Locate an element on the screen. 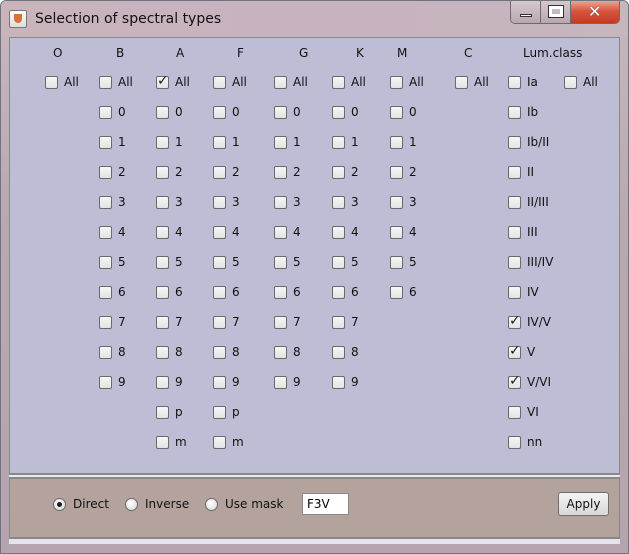 The image size is (629, 554). mask-input is located at coordinates (325, 504).